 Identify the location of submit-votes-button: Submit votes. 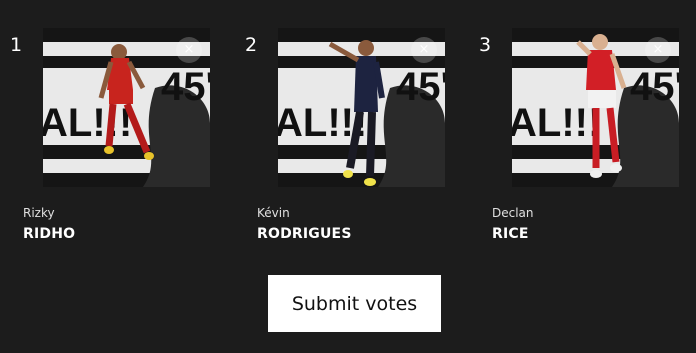
(354, 303).